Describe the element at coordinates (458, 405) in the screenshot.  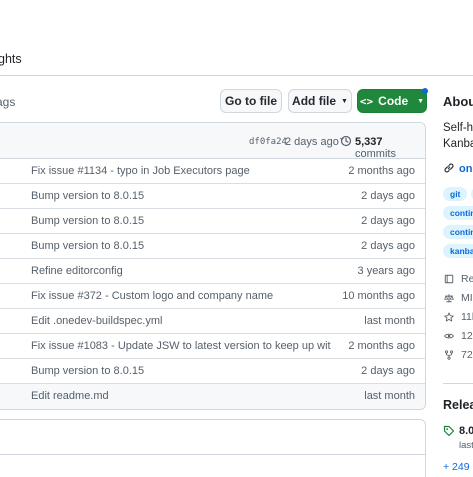
I see `releases-heading: Releas` at that location.